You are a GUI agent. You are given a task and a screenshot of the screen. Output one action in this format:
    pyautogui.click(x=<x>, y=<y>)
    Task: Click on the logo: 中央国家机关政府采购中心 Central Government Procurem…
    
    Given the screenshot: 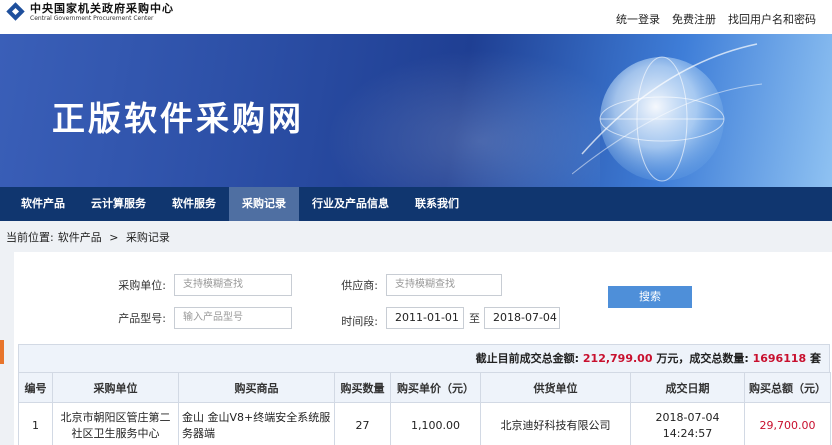 What is the action you would take?
    pyautogui.click(x=90, y=12)
    